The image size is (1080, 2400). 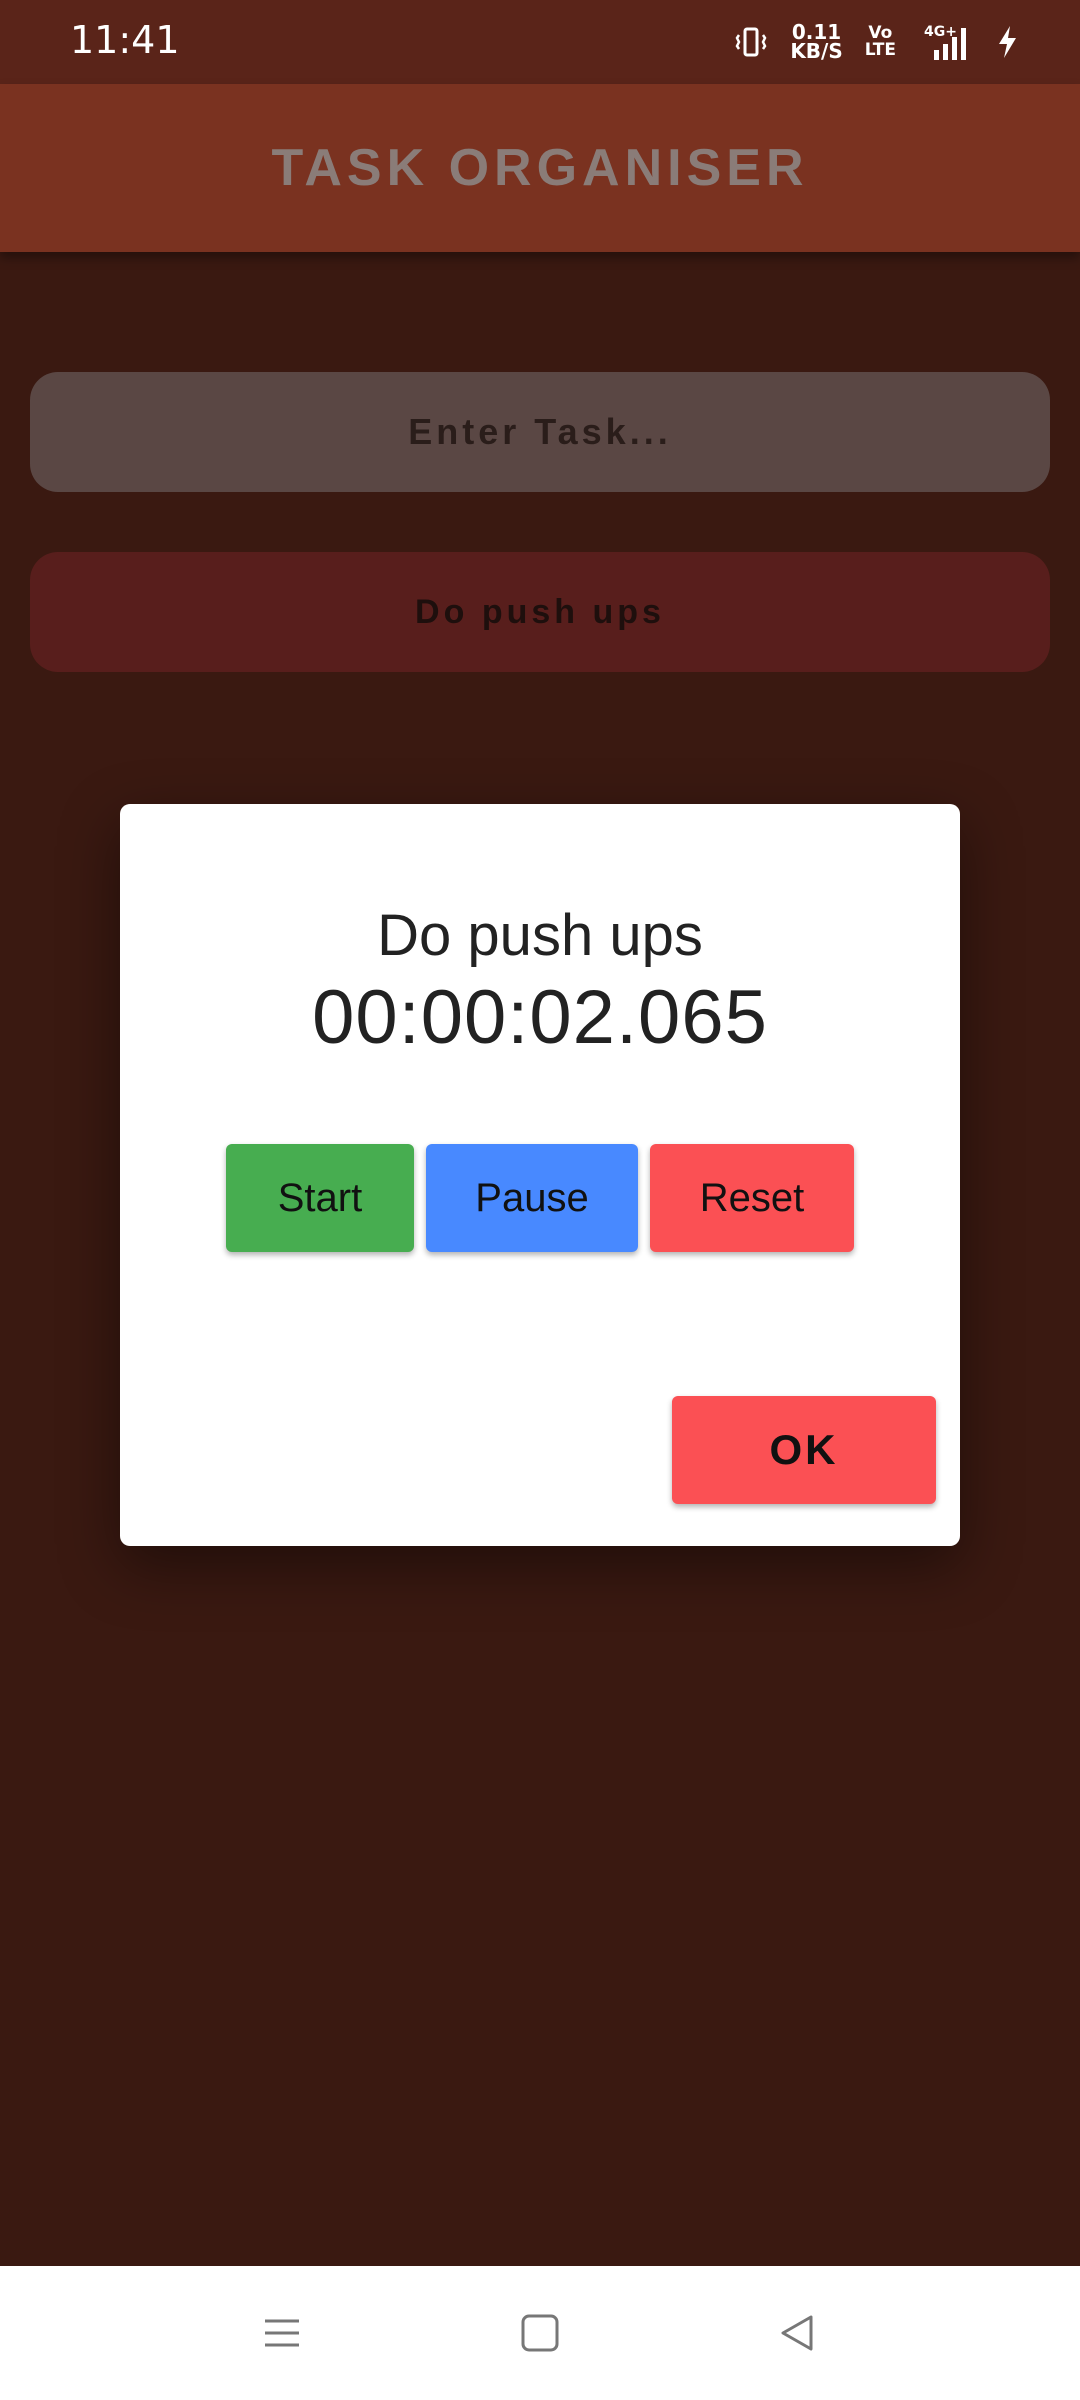 I want to click on status-bar: 11:41 0.11 KB/S Vo LTE 4G+, so click(x=540, y=42).